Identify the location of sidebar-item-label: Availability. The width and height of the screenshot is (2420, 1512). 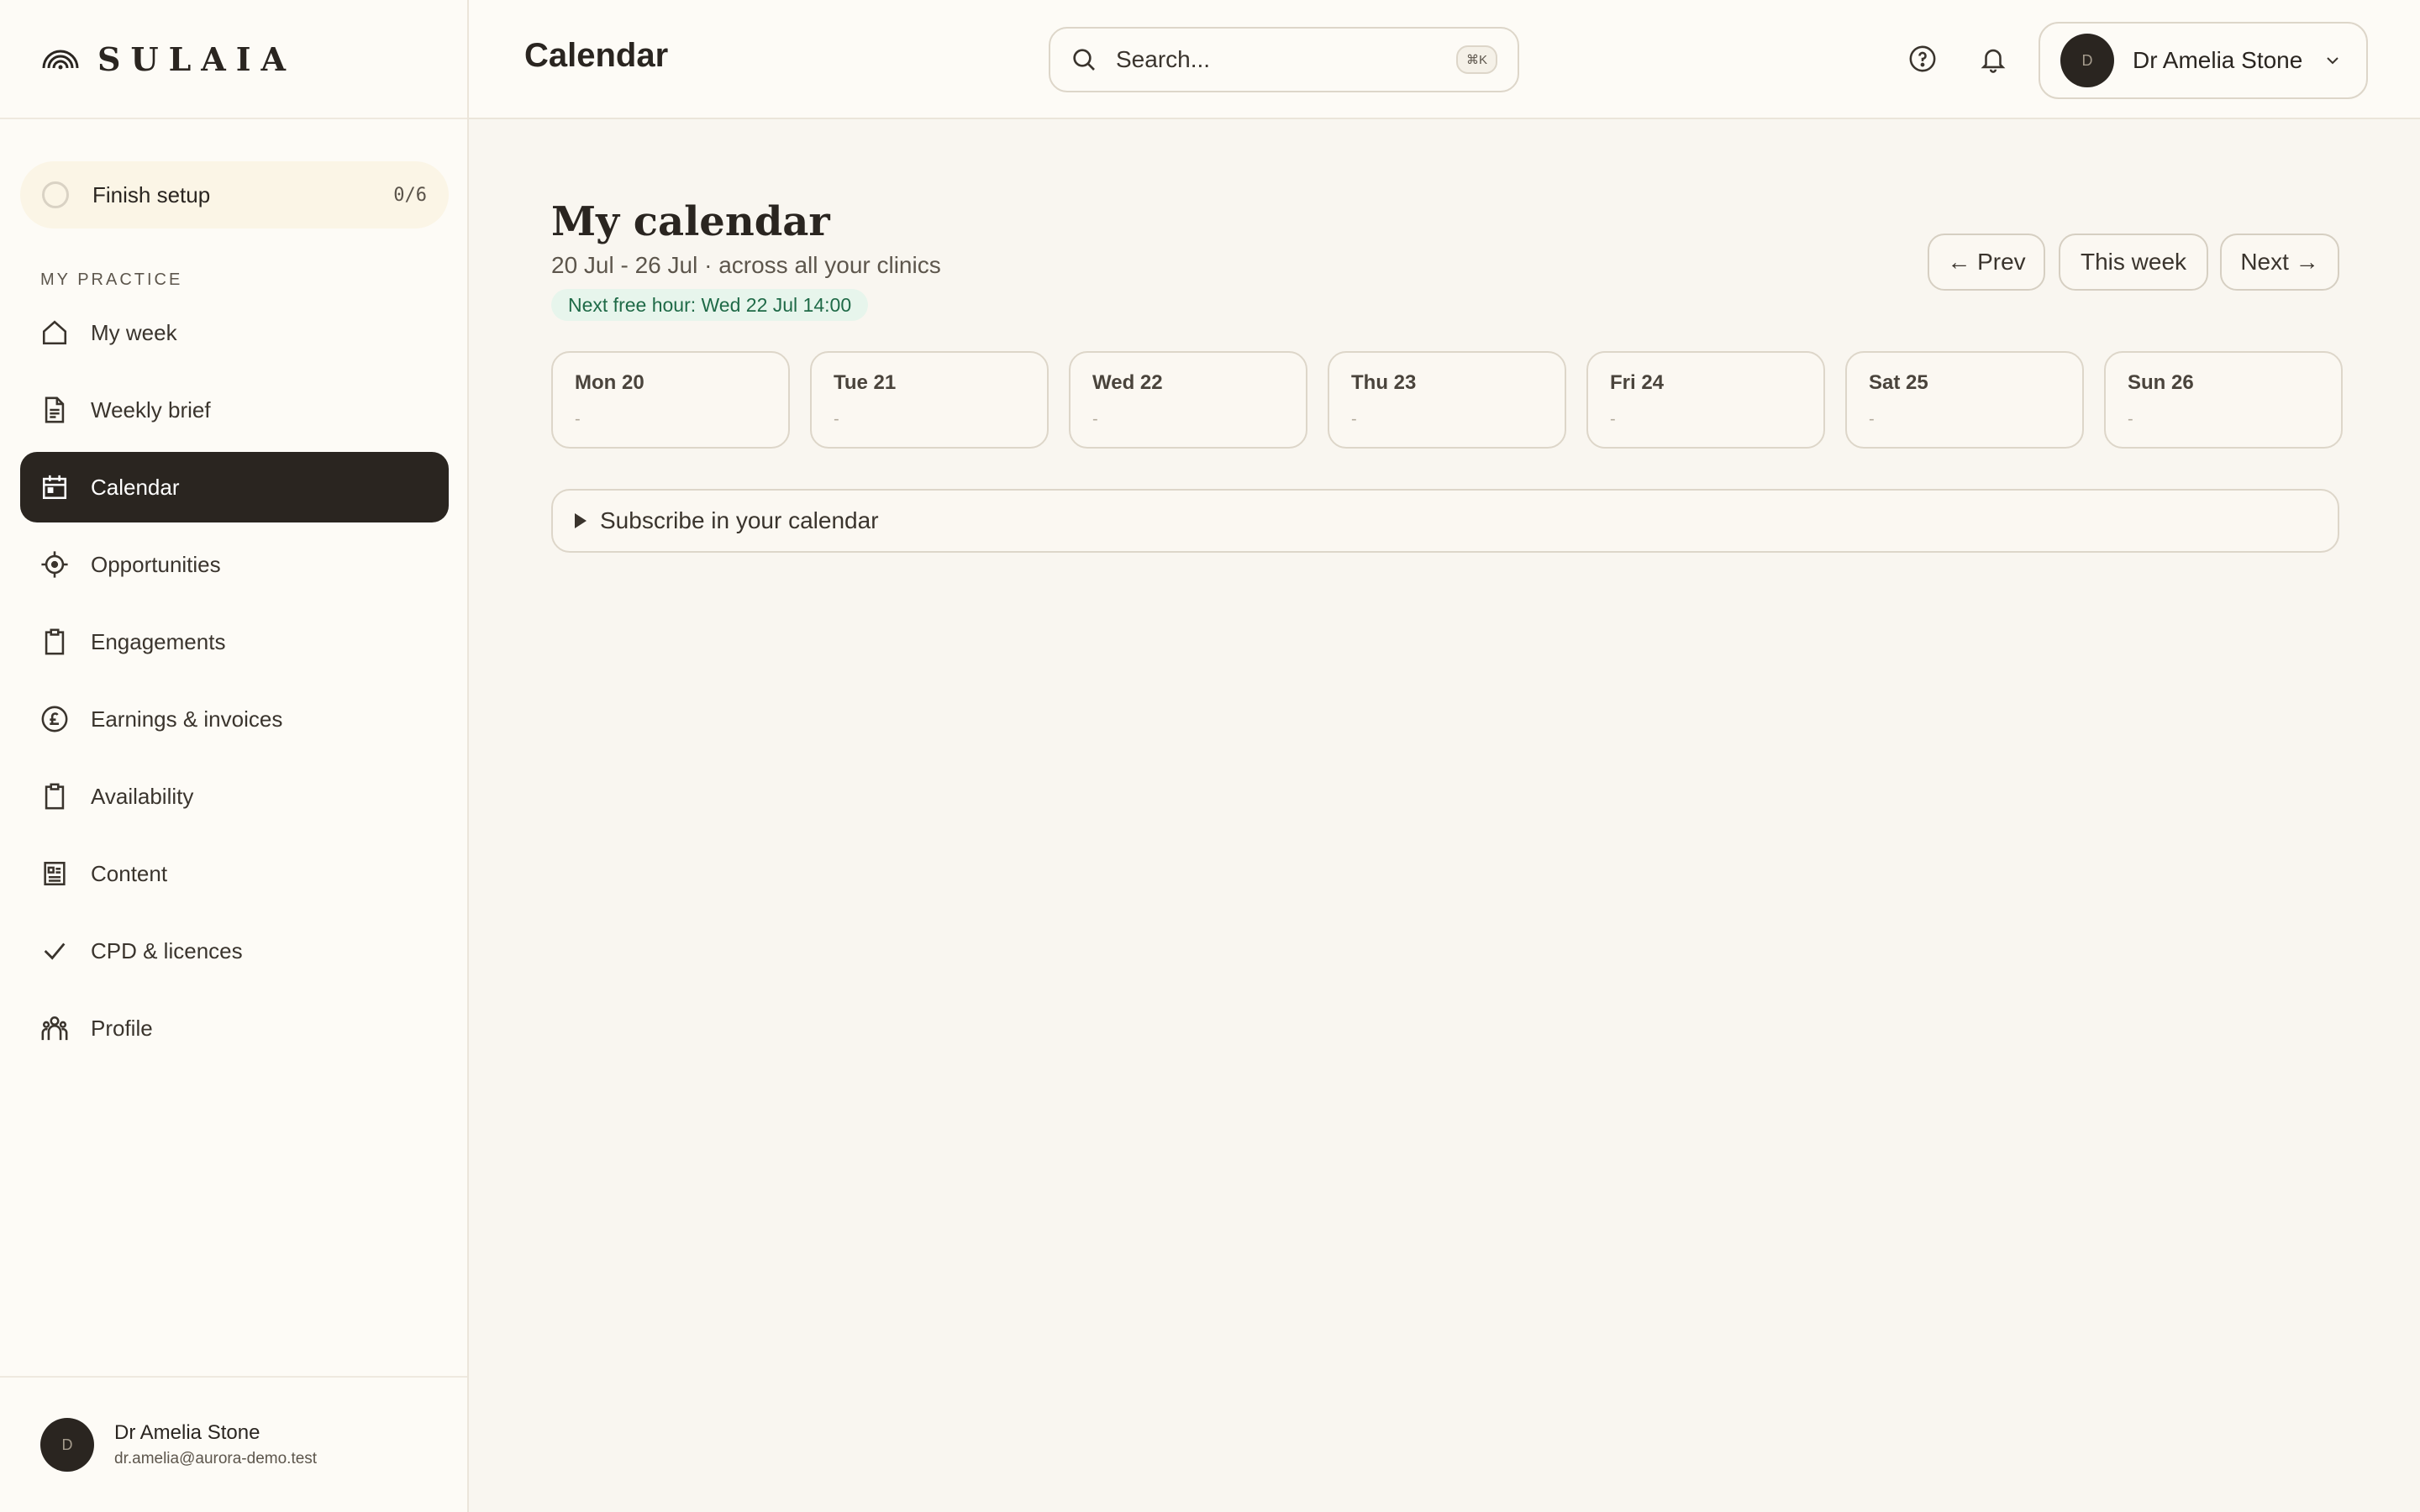
(142, 796).